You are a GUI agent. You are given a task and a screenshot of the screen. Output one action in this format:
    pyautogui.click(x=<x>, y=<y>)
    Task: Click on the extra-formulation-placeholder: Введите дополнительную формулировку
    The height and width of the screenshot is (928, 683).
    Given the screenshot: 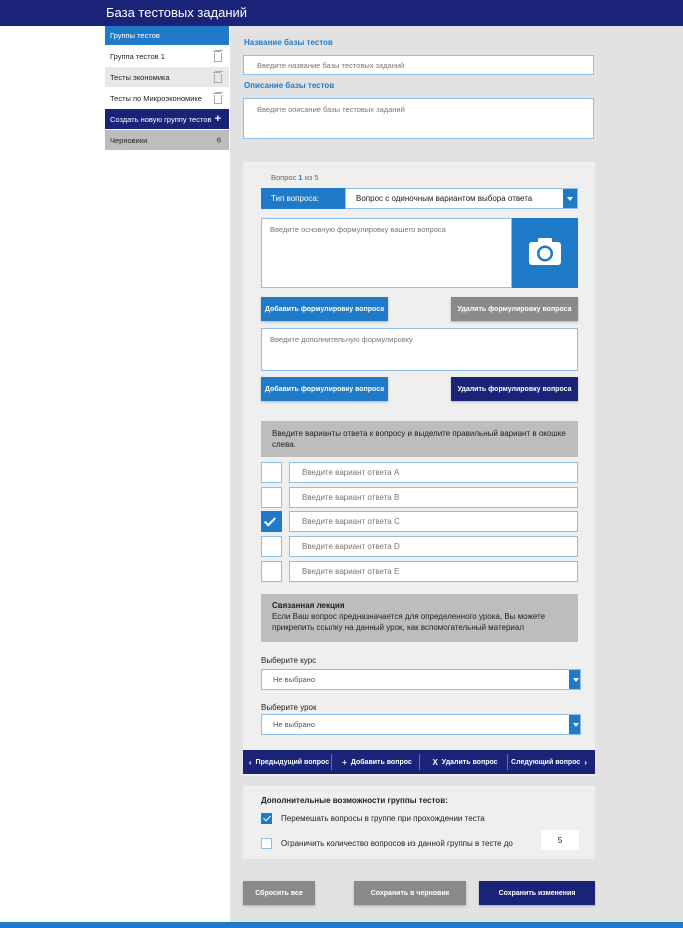 What is the action you would take?
    pyautogui.click(x=341, y=339)
    